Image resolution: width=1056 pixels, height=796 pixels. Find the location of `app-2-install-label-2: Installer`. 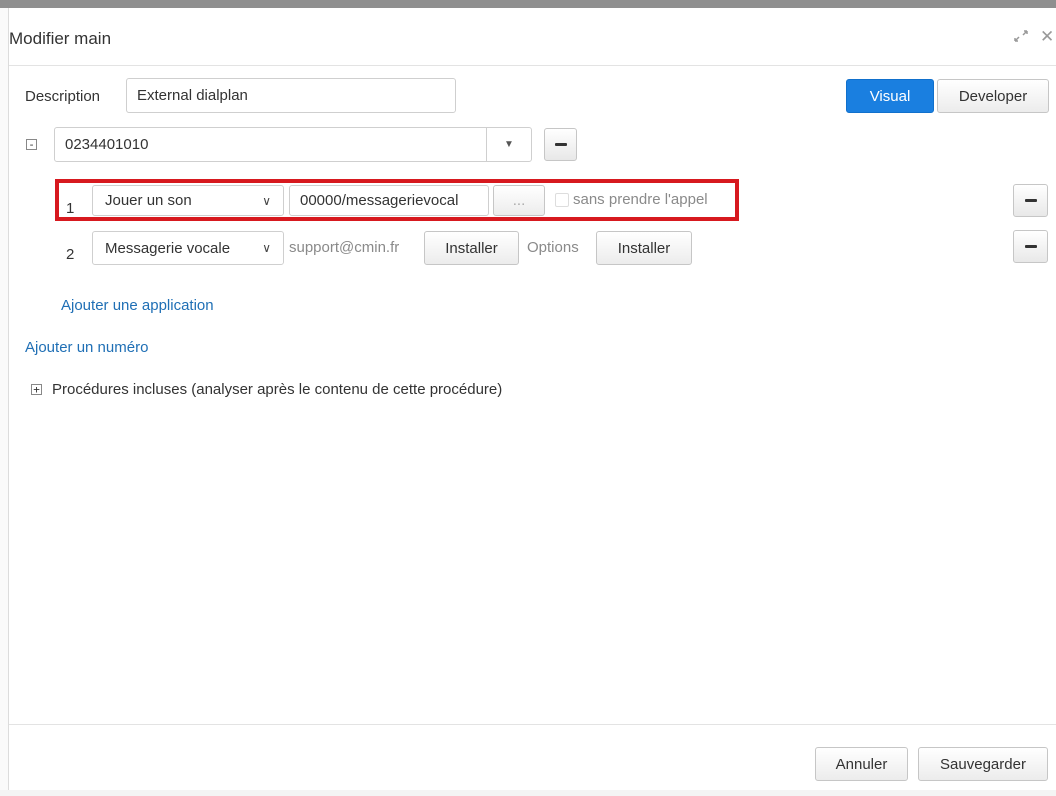

app-2-install-label-2: Installer is located at coordinates (644, 248).